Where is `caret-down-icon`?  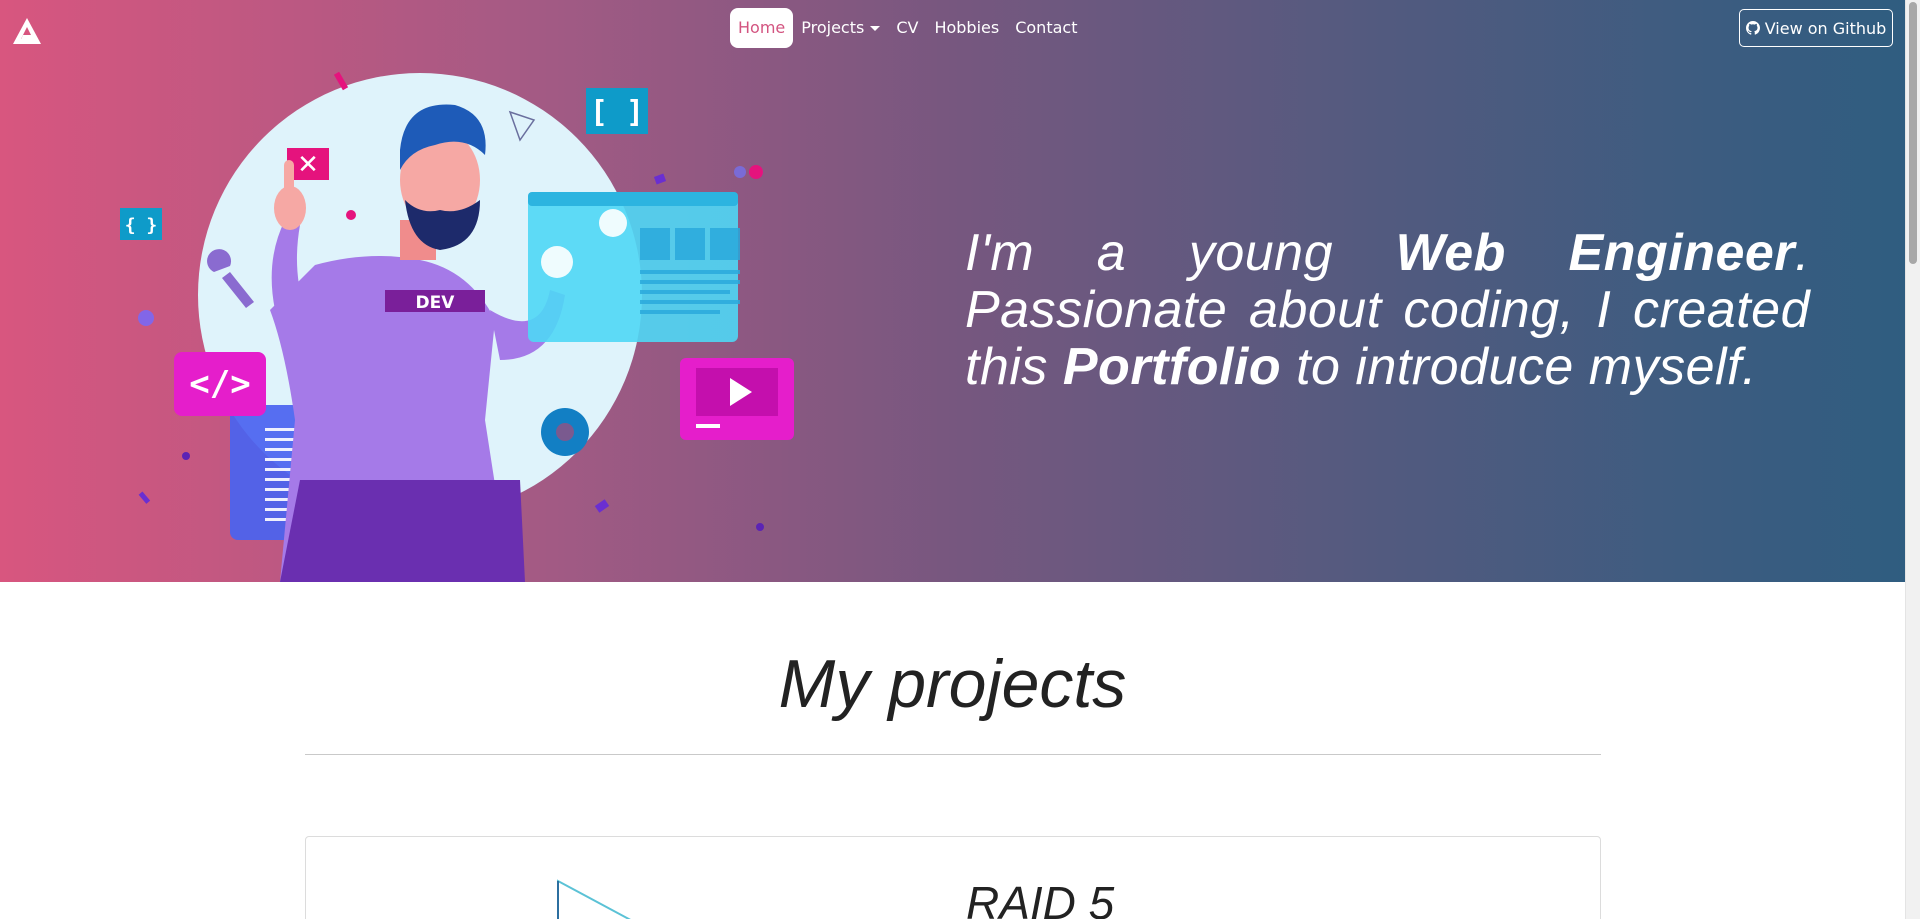 caret-down-icon is located at coordinates (875, 28).